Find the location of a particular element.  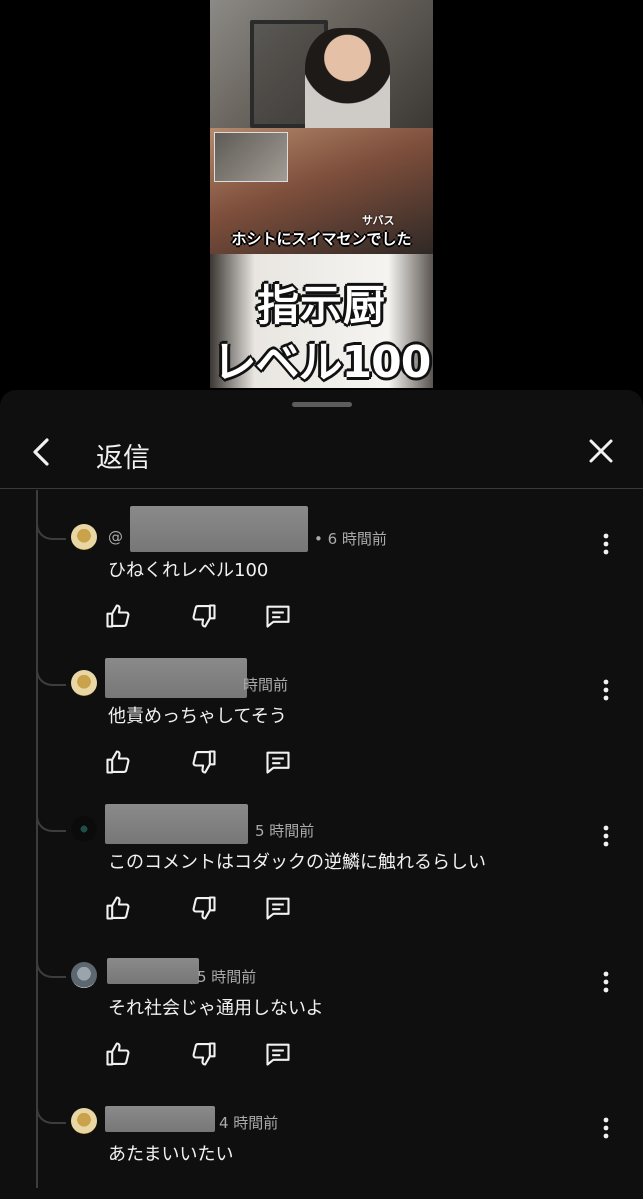

reply-comment: 4 時間前 あたまいいたい is located at coordinates (321, 1136).